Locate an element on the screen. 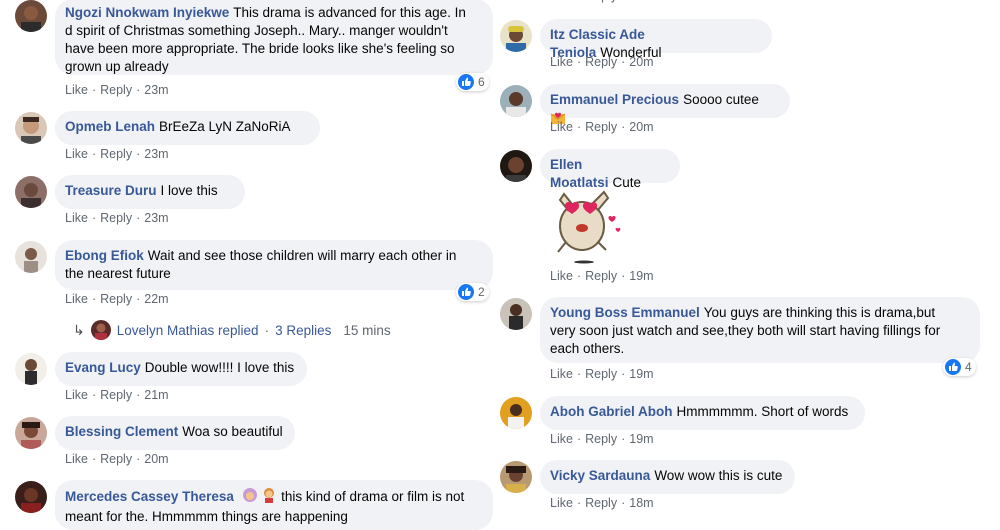 The image size is (1000, 530). comment-author: Opmeb Lenah is located at coordinates (110, 126).